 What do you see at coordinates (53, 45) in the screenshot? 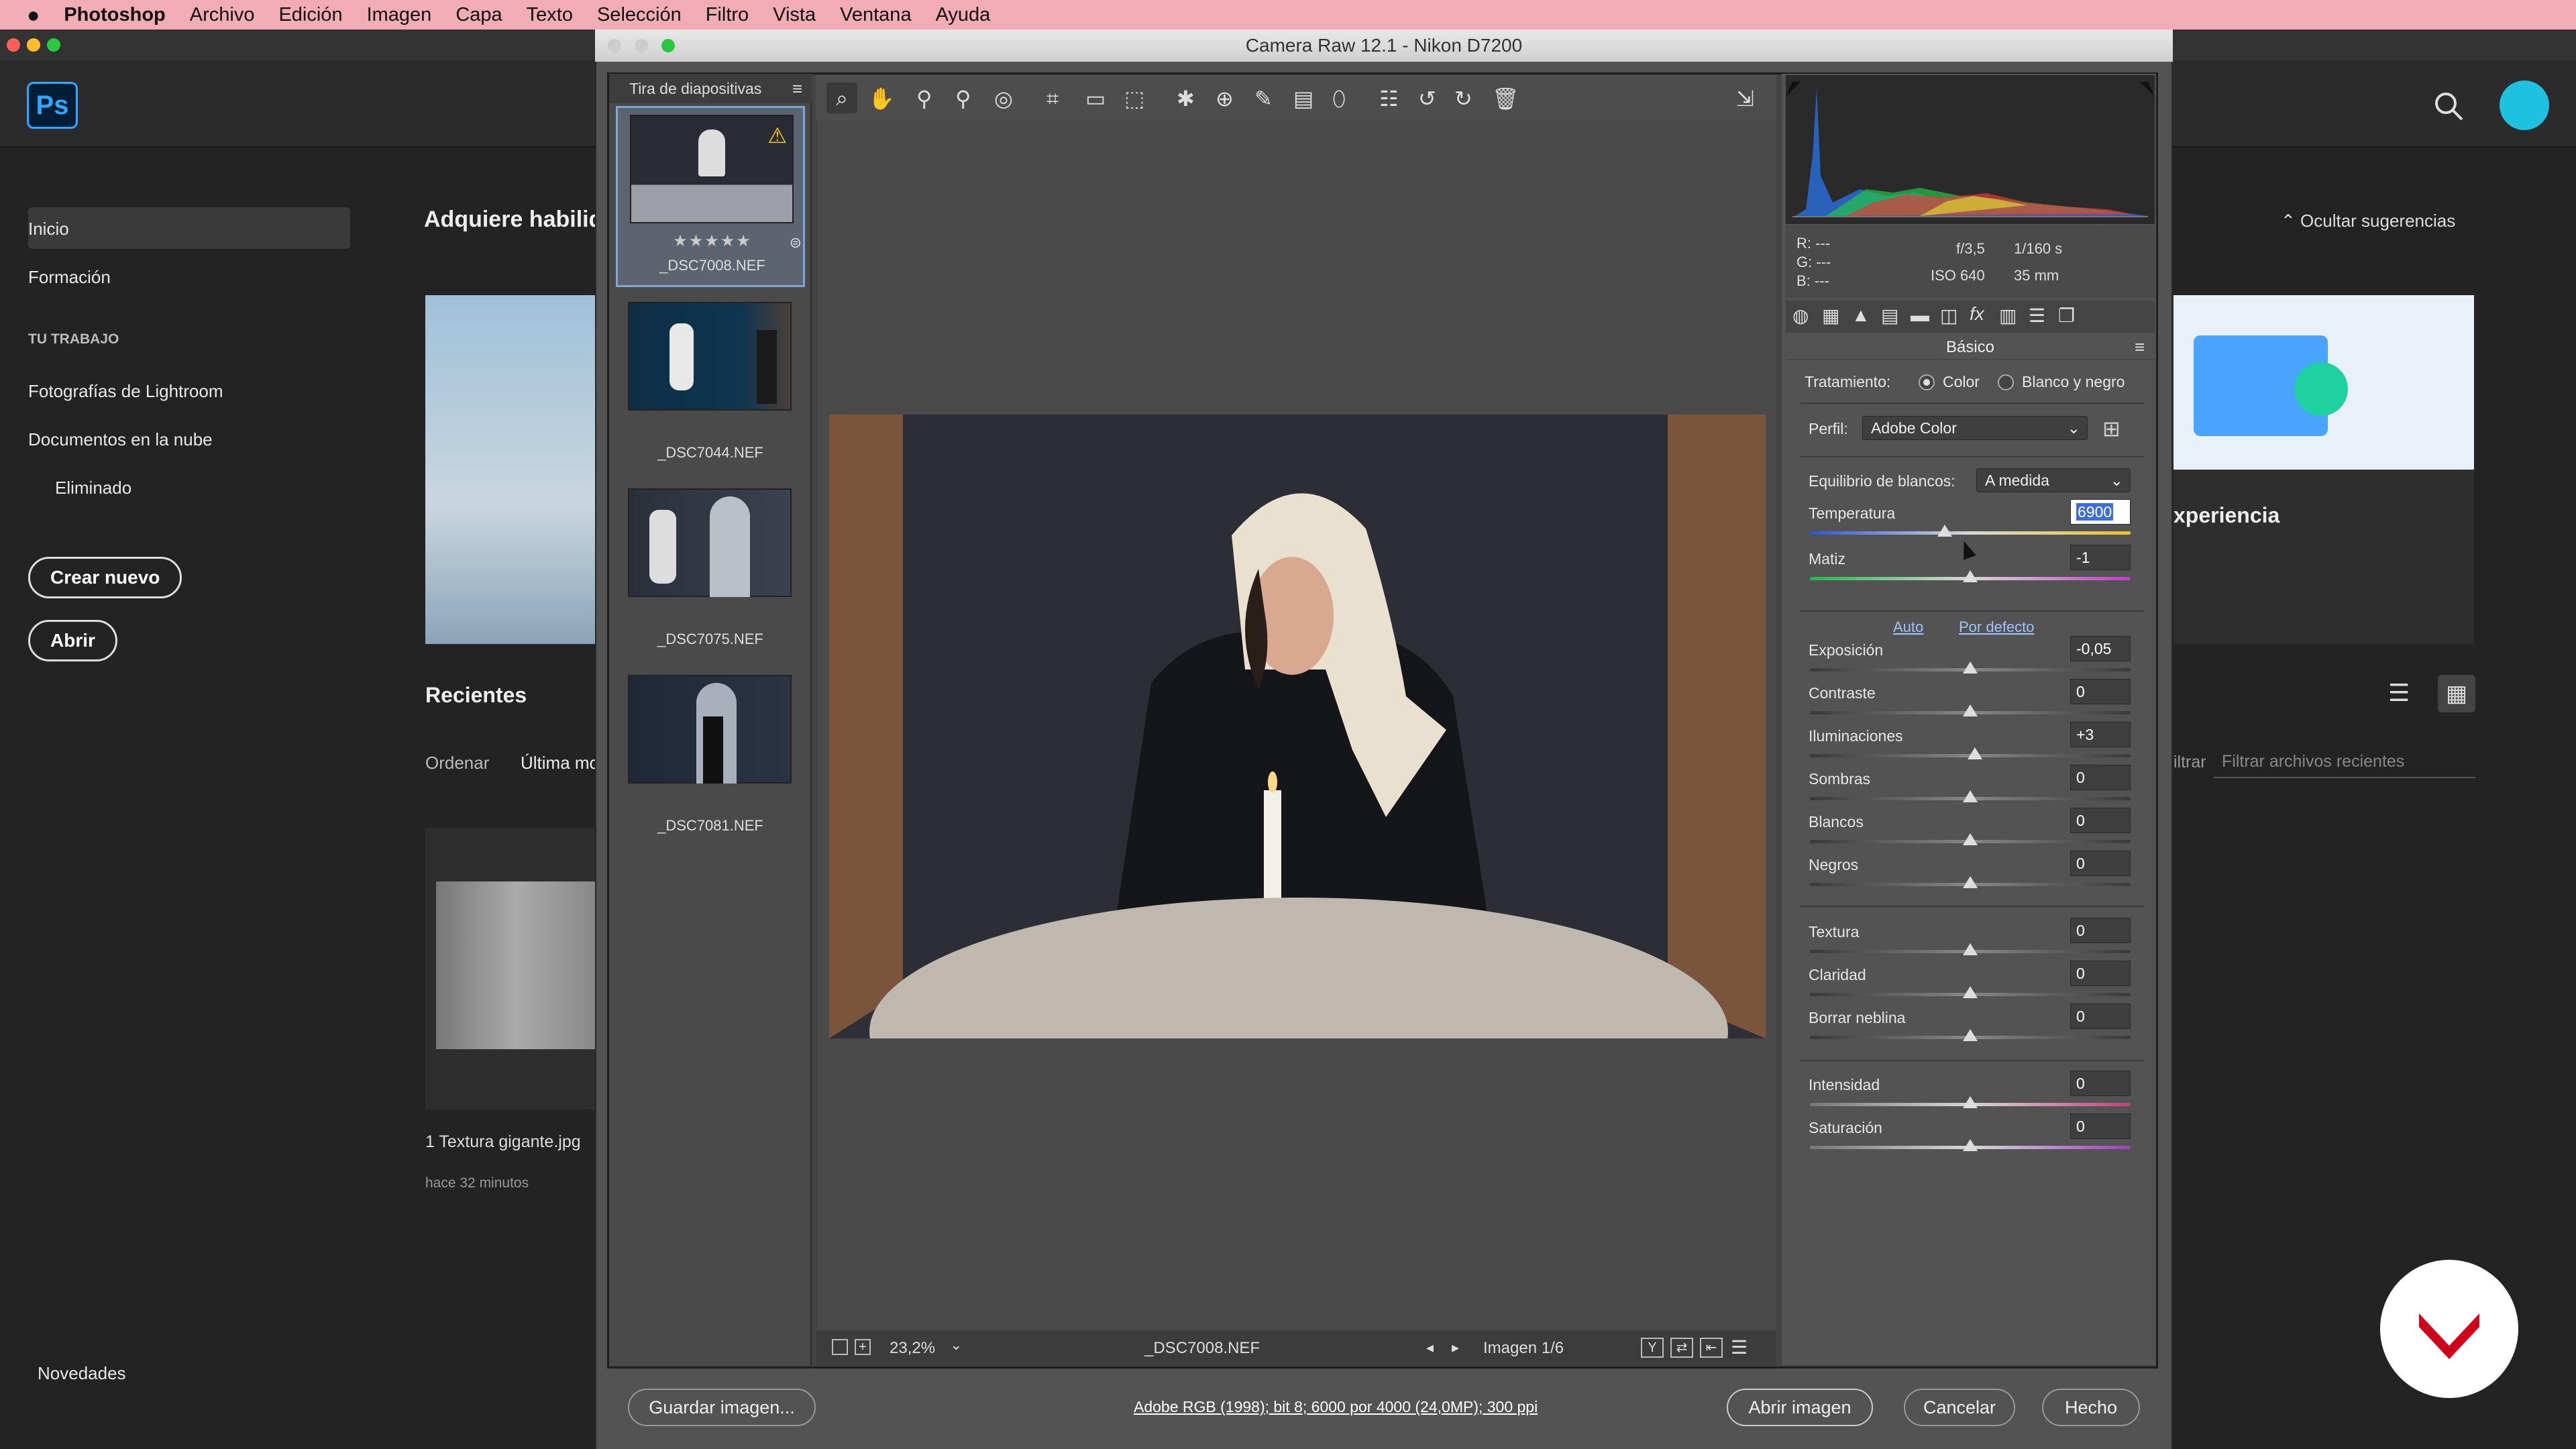
I see `zoom-window-icon` at bounding box center [53, 45].